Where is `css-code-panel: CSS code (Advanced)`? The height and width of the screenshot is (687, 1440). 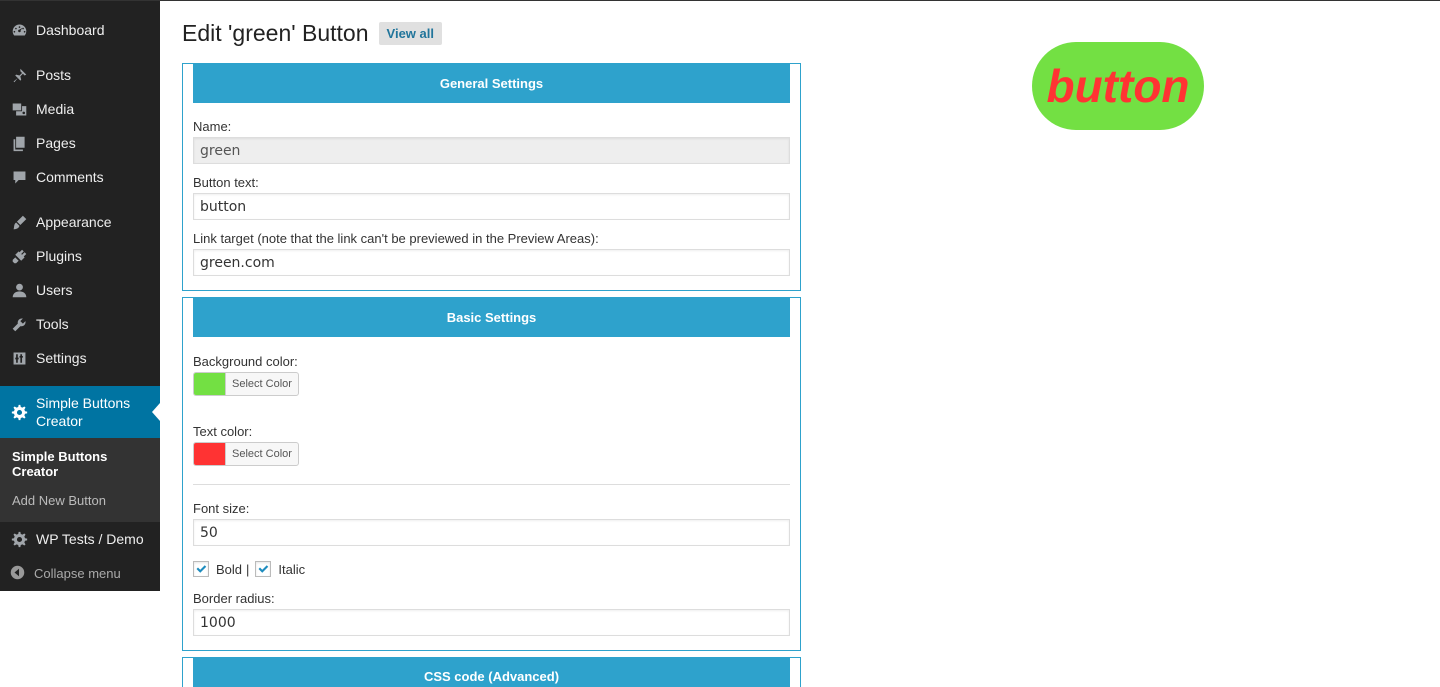 css-code-panel: CSS code (Advanced) is located at coordinates (491, 672).